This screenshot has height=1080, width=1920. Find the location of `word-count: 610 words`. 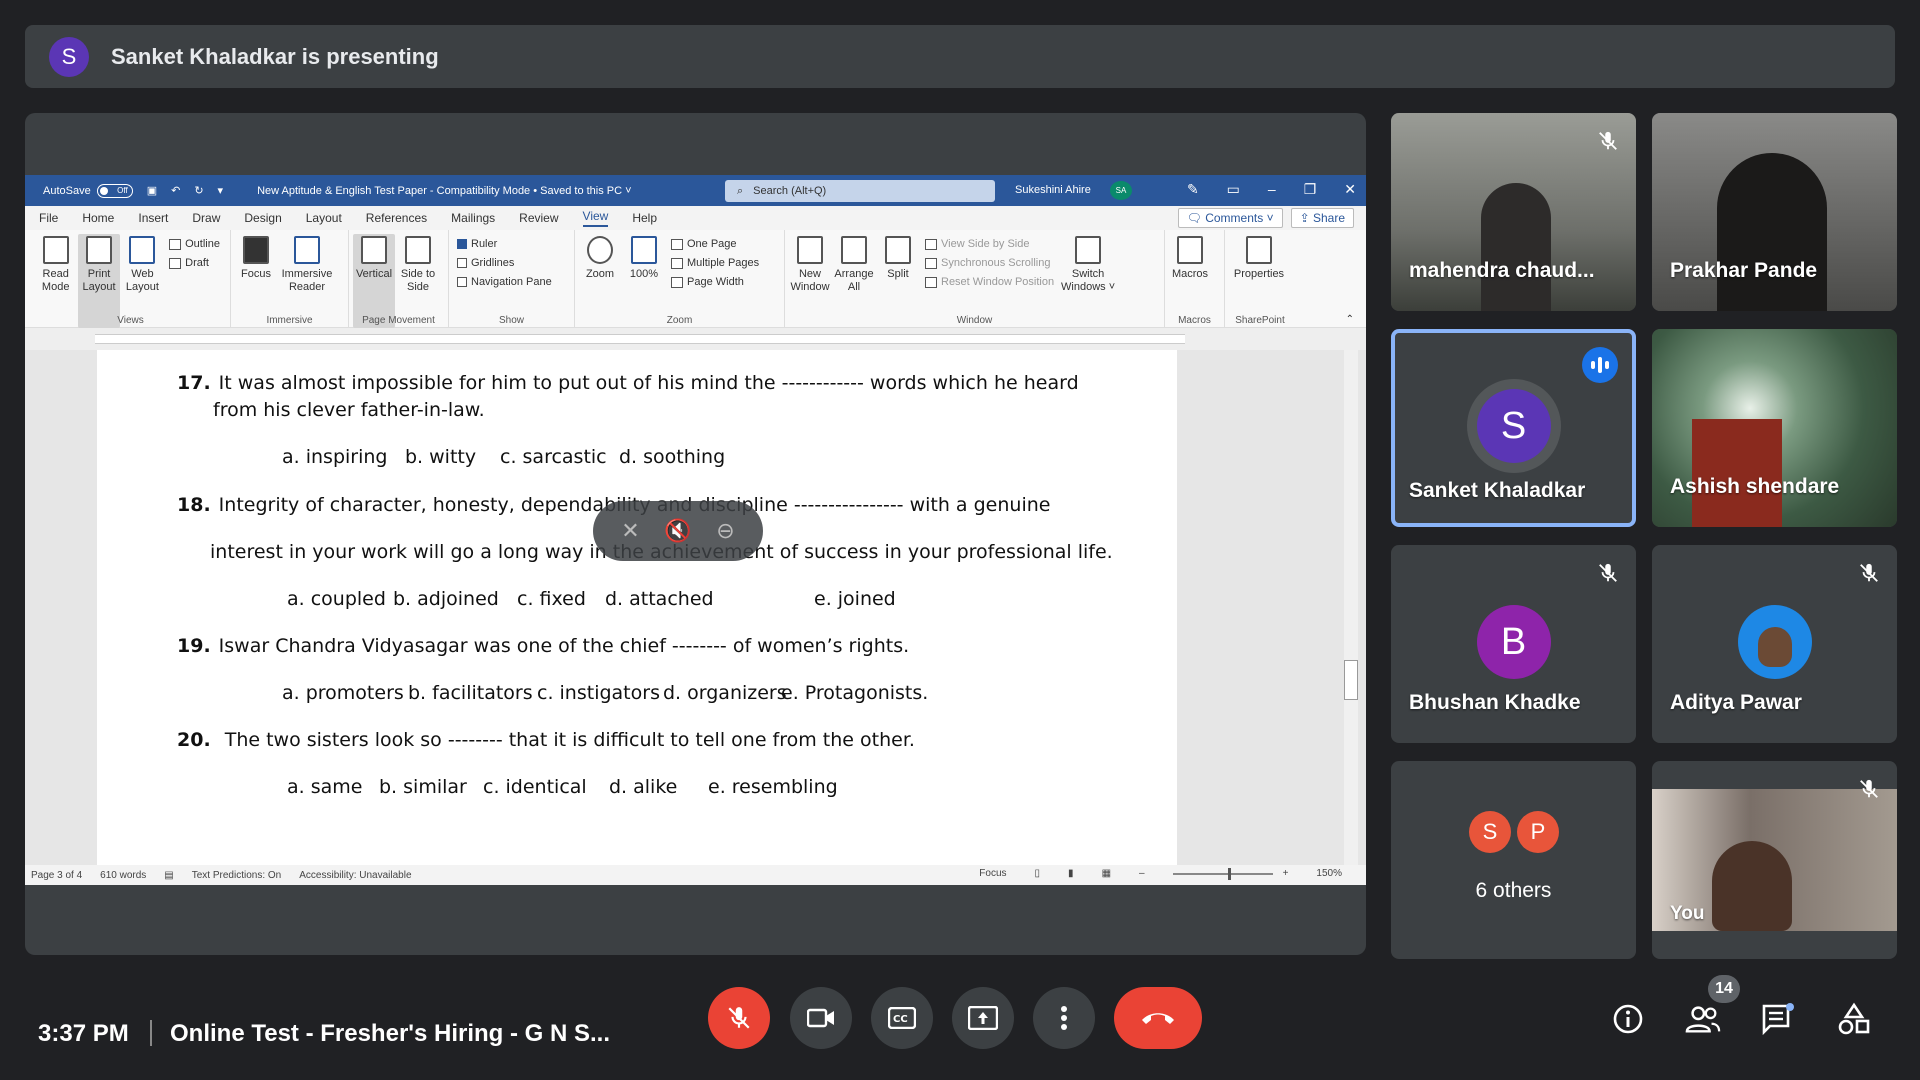

word-count: 610 words is located at coordinates (123, 875).